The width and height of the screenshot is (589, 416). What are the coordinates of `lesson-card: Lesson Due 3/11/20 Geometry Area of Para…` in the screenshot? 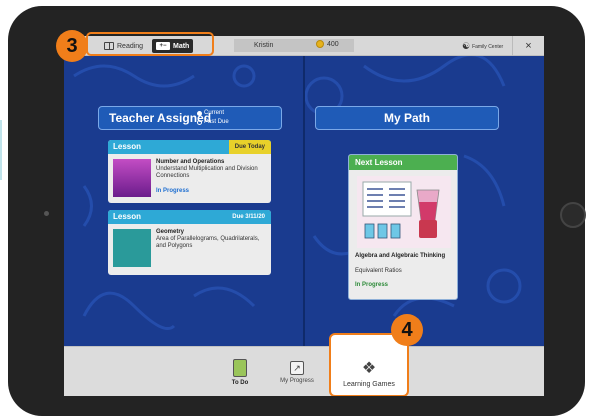 It's located at (189, 242).